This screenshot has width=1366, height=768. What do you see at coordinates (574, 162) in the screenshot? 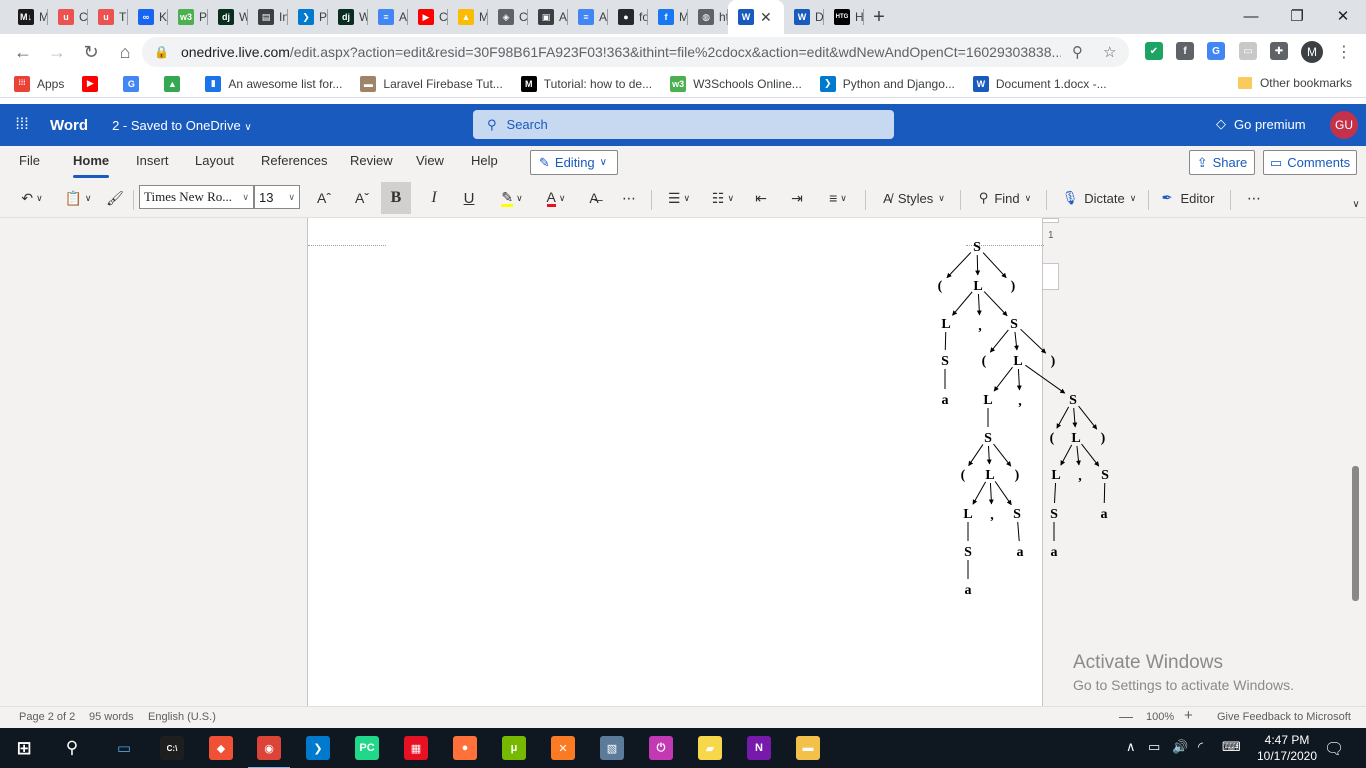
I see `editing-mode-button: ✎ Editing ∨` at bounding box center [574, 162].